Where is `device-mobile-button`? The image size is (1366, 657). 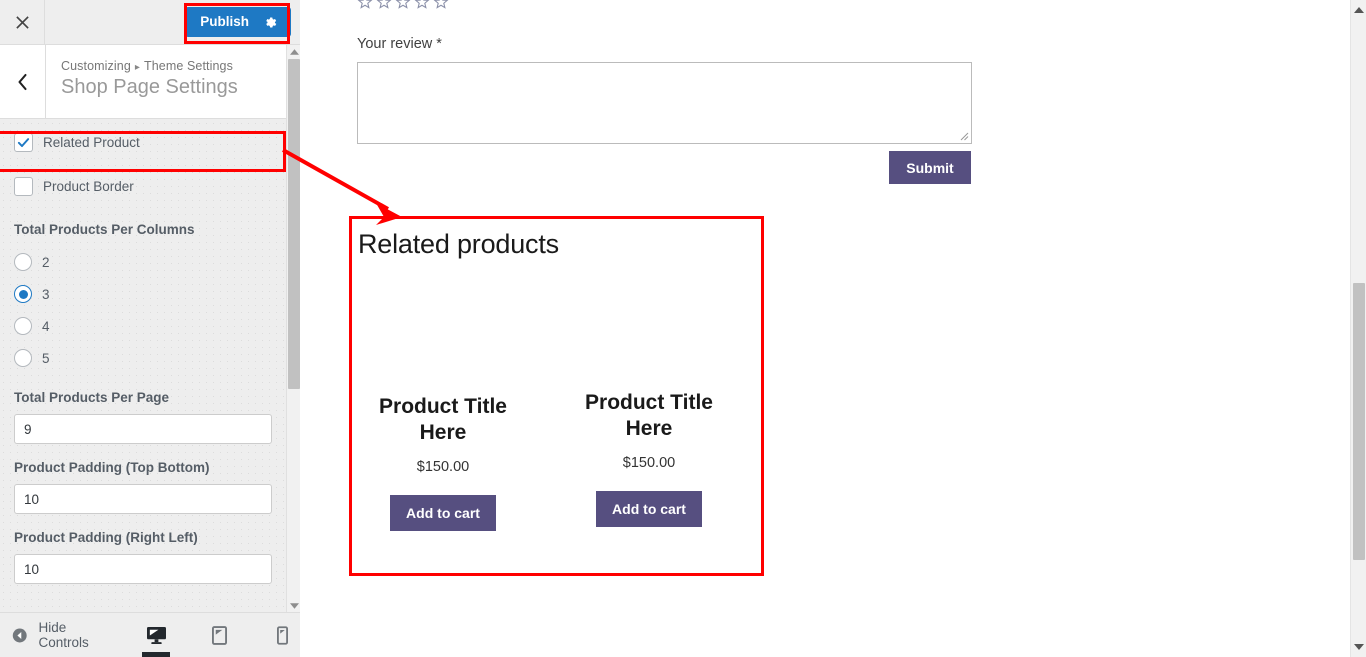
device-mobile-button is located at coordinates (282, 635).